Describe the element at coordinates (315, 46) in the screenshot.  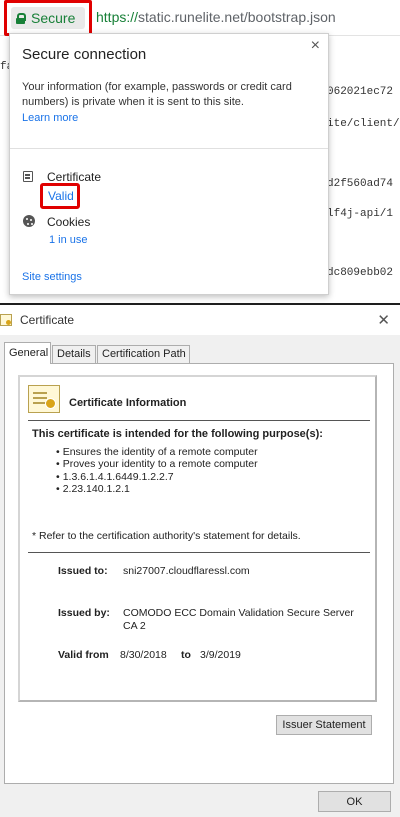
I see `close-icon: ×` at that location.